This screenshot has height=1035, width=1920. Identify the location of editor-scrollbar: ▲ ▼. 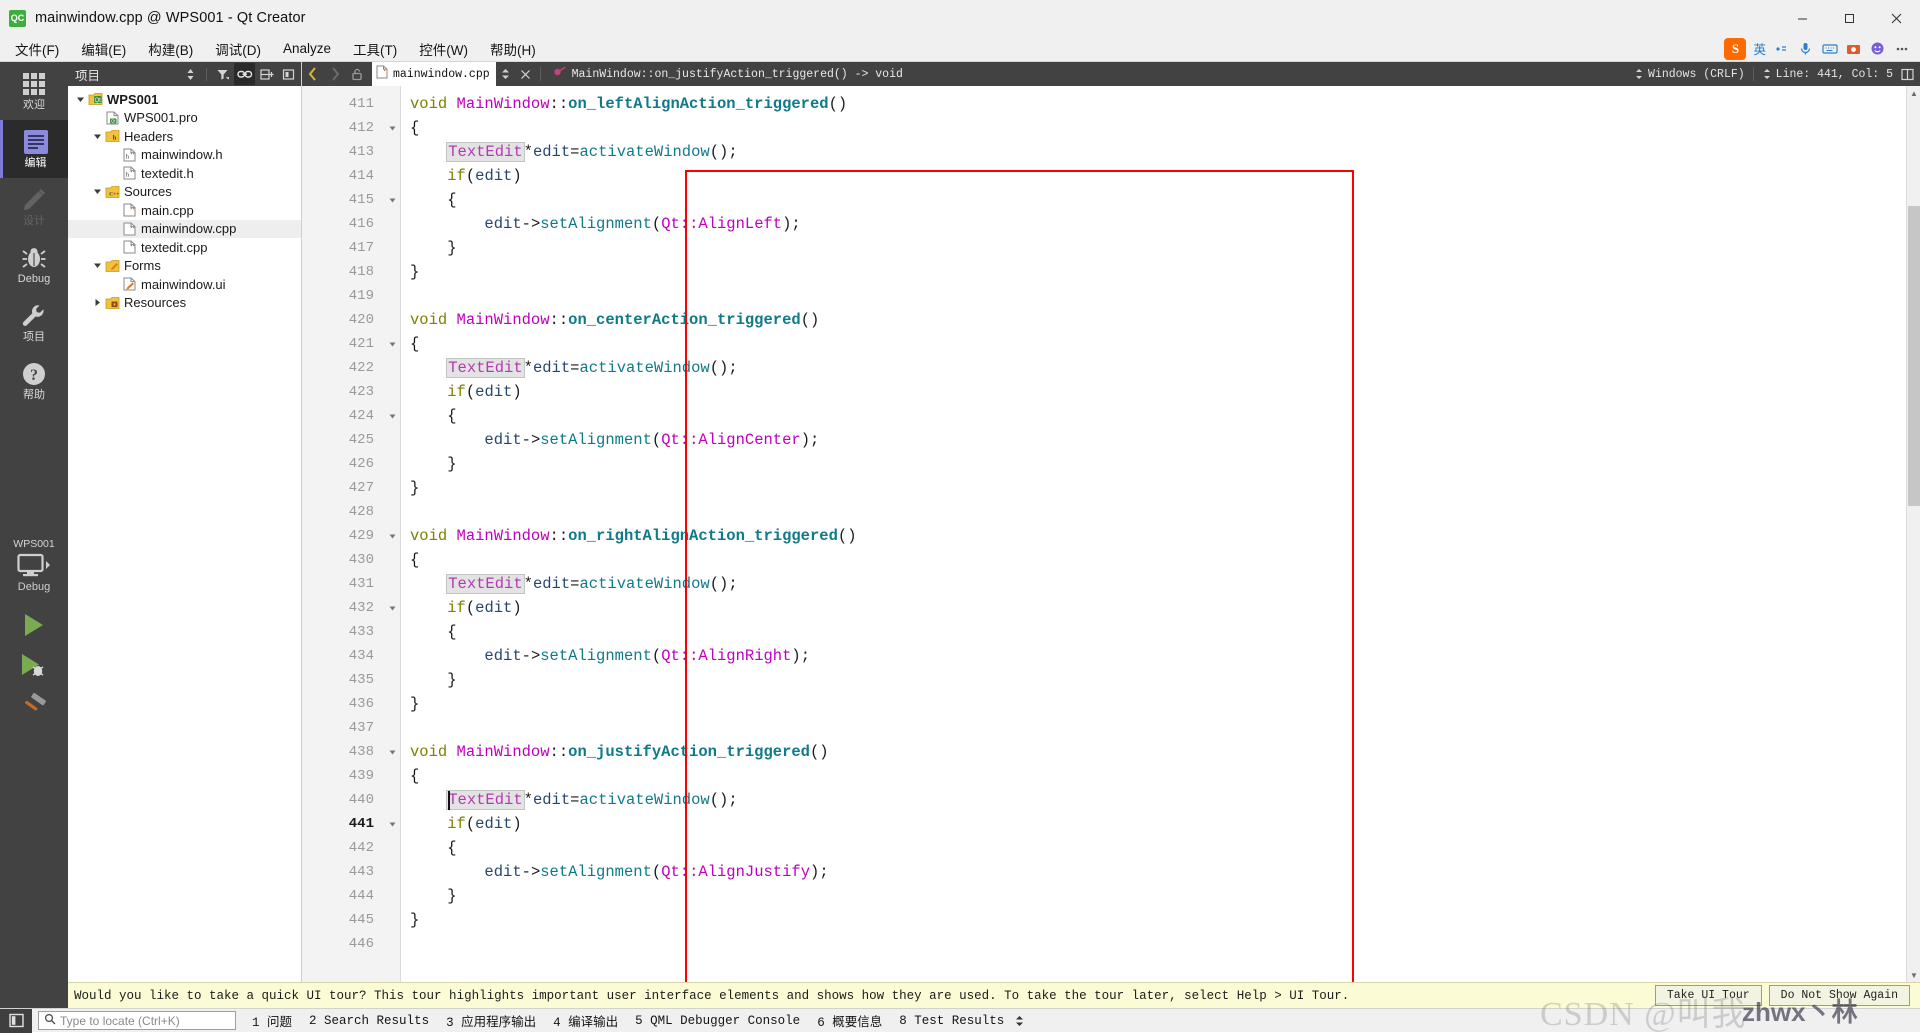
(1913, 534).